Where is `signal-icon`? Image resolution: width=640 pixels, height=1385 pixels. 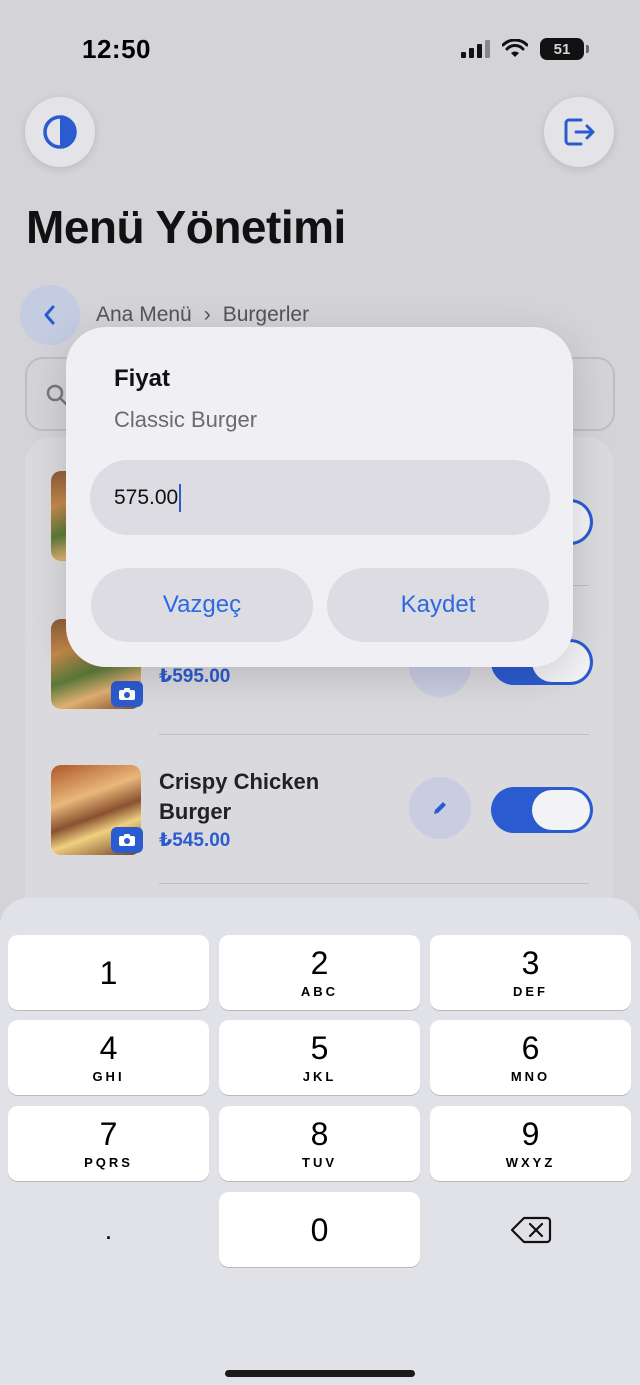
signal-icon is located at coordinates (475, 49).